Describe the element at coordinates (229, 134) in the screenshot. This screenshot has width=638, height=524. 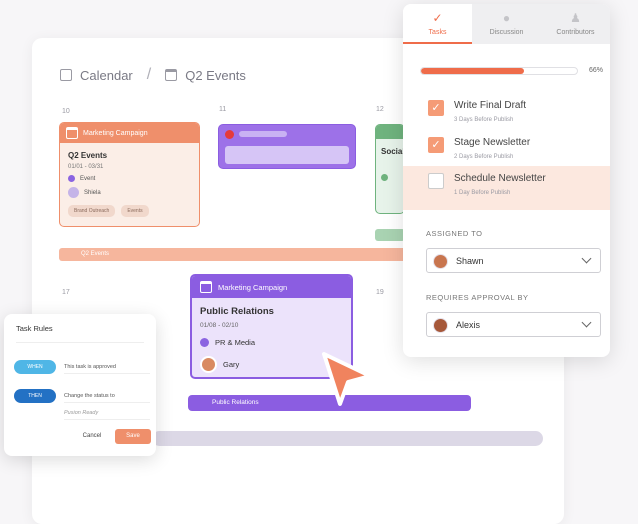
I see `pinterest-icon` at that location.